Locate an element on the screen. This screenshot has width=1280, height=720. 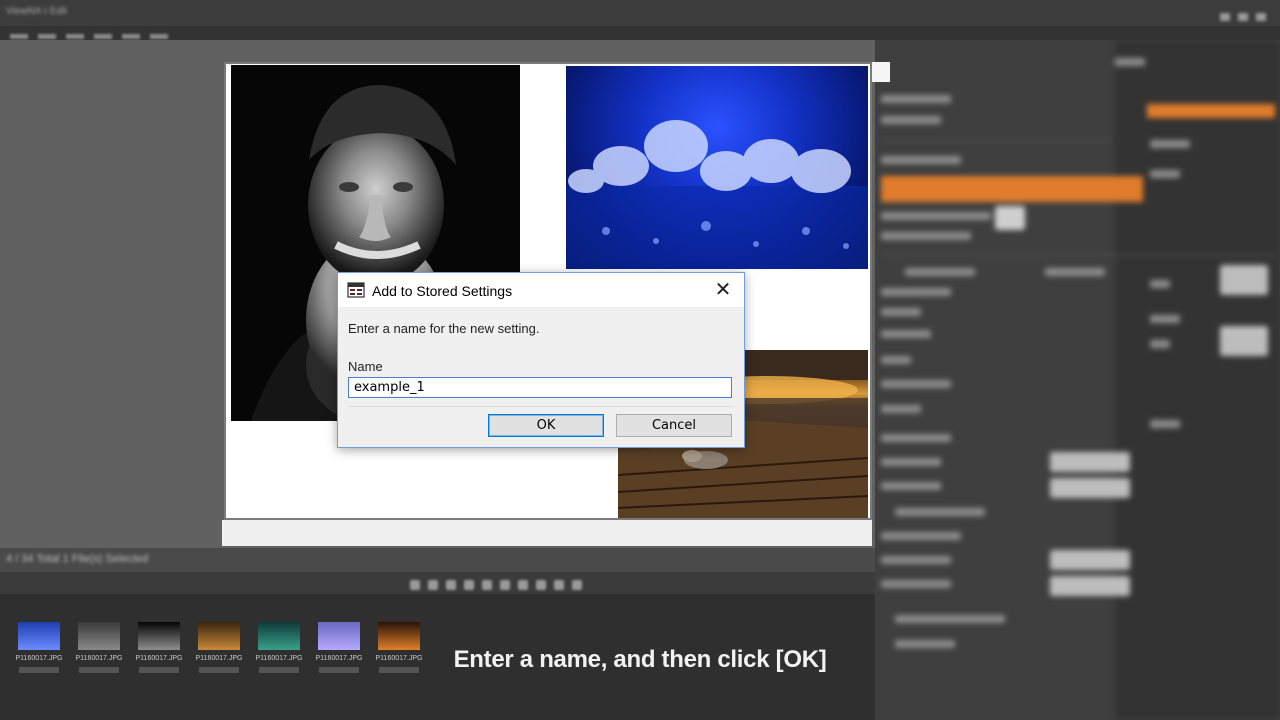
close-icon: ✕ is located at coordinates (723, 290).